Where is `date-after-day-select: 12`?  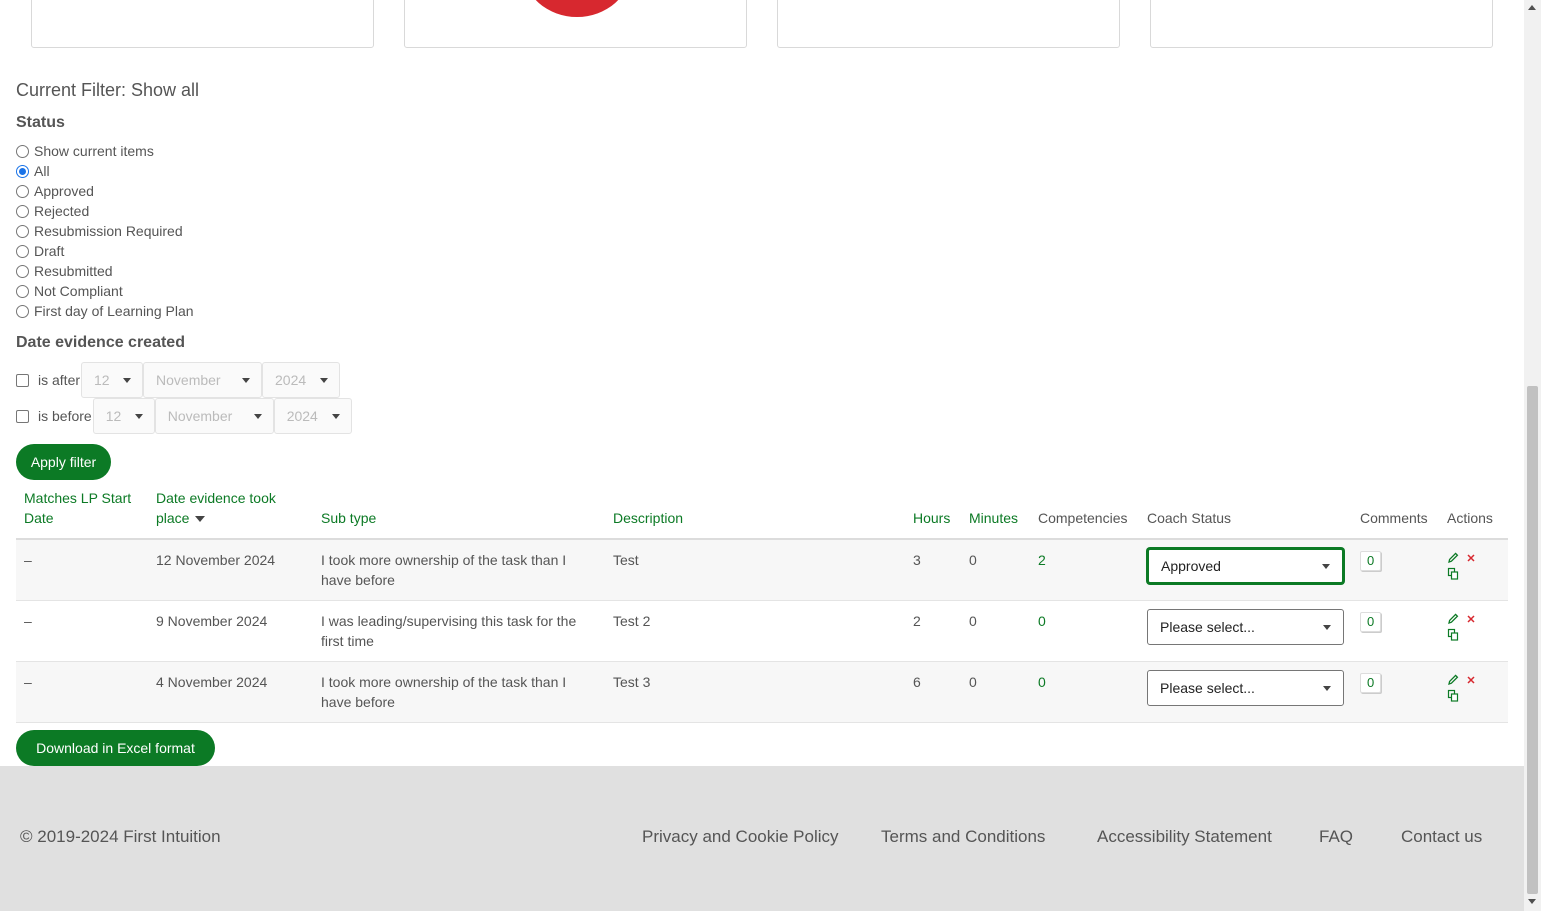 date-after-day-select: 12 is located at coordinates (112, 380).